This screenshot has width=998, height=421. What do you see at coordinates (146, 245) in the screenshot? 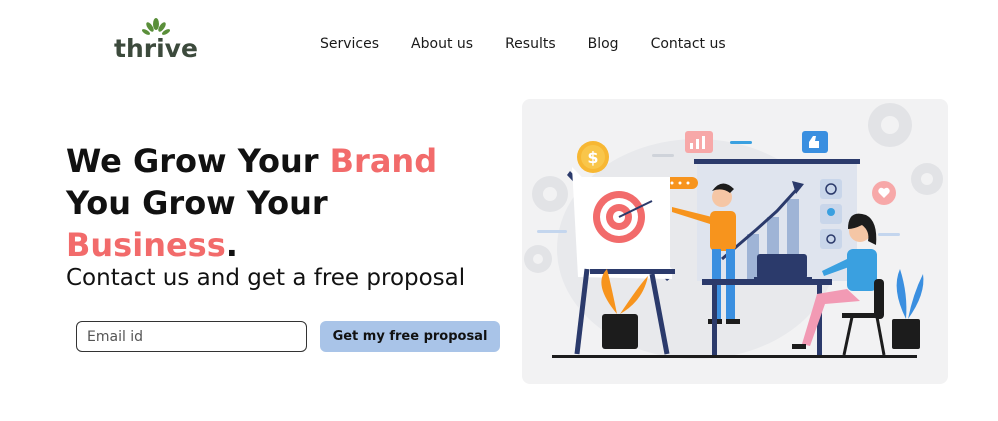
I see `headline-accent-business: Business` at bounding box center [146, 245].